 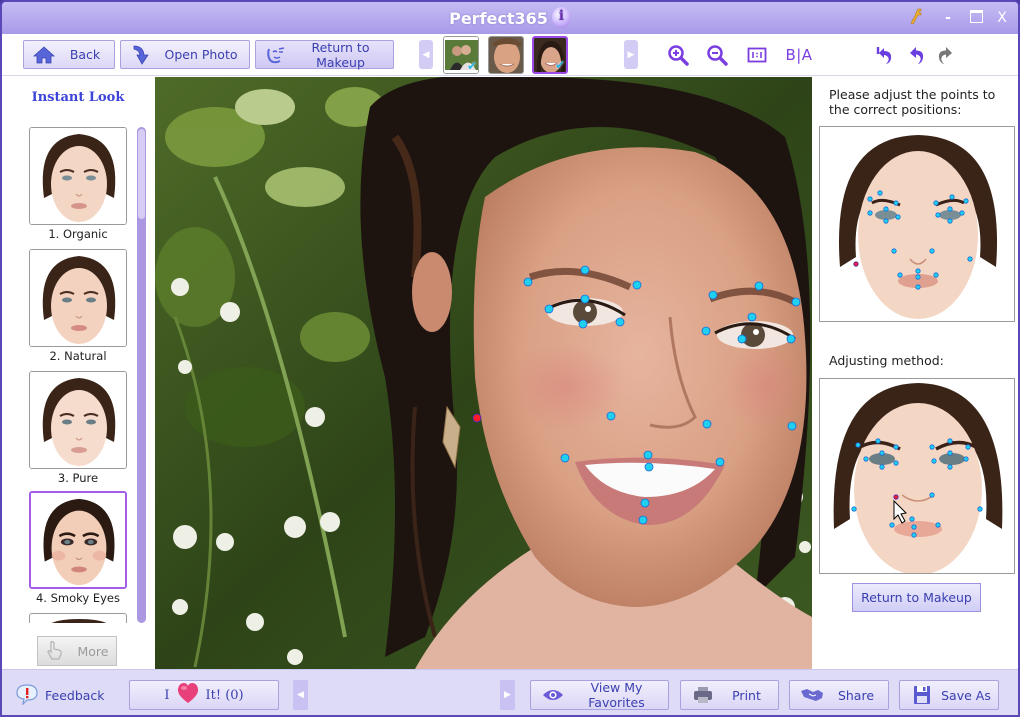 What do you see at coordinates (78, 184) in the screenshot?
I see `instant-look-item-organic: 1. Organic` at bounding box center [78, 184].